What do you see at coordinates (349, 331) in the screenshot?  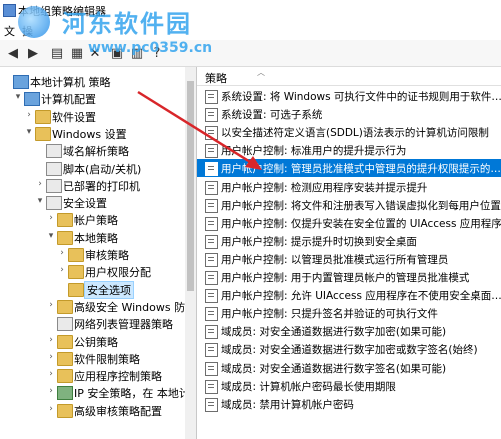 I see `policy-row: 域成员: 对安全通道数据进行数字加密(如果可能)` at bounding box center [349, 331].